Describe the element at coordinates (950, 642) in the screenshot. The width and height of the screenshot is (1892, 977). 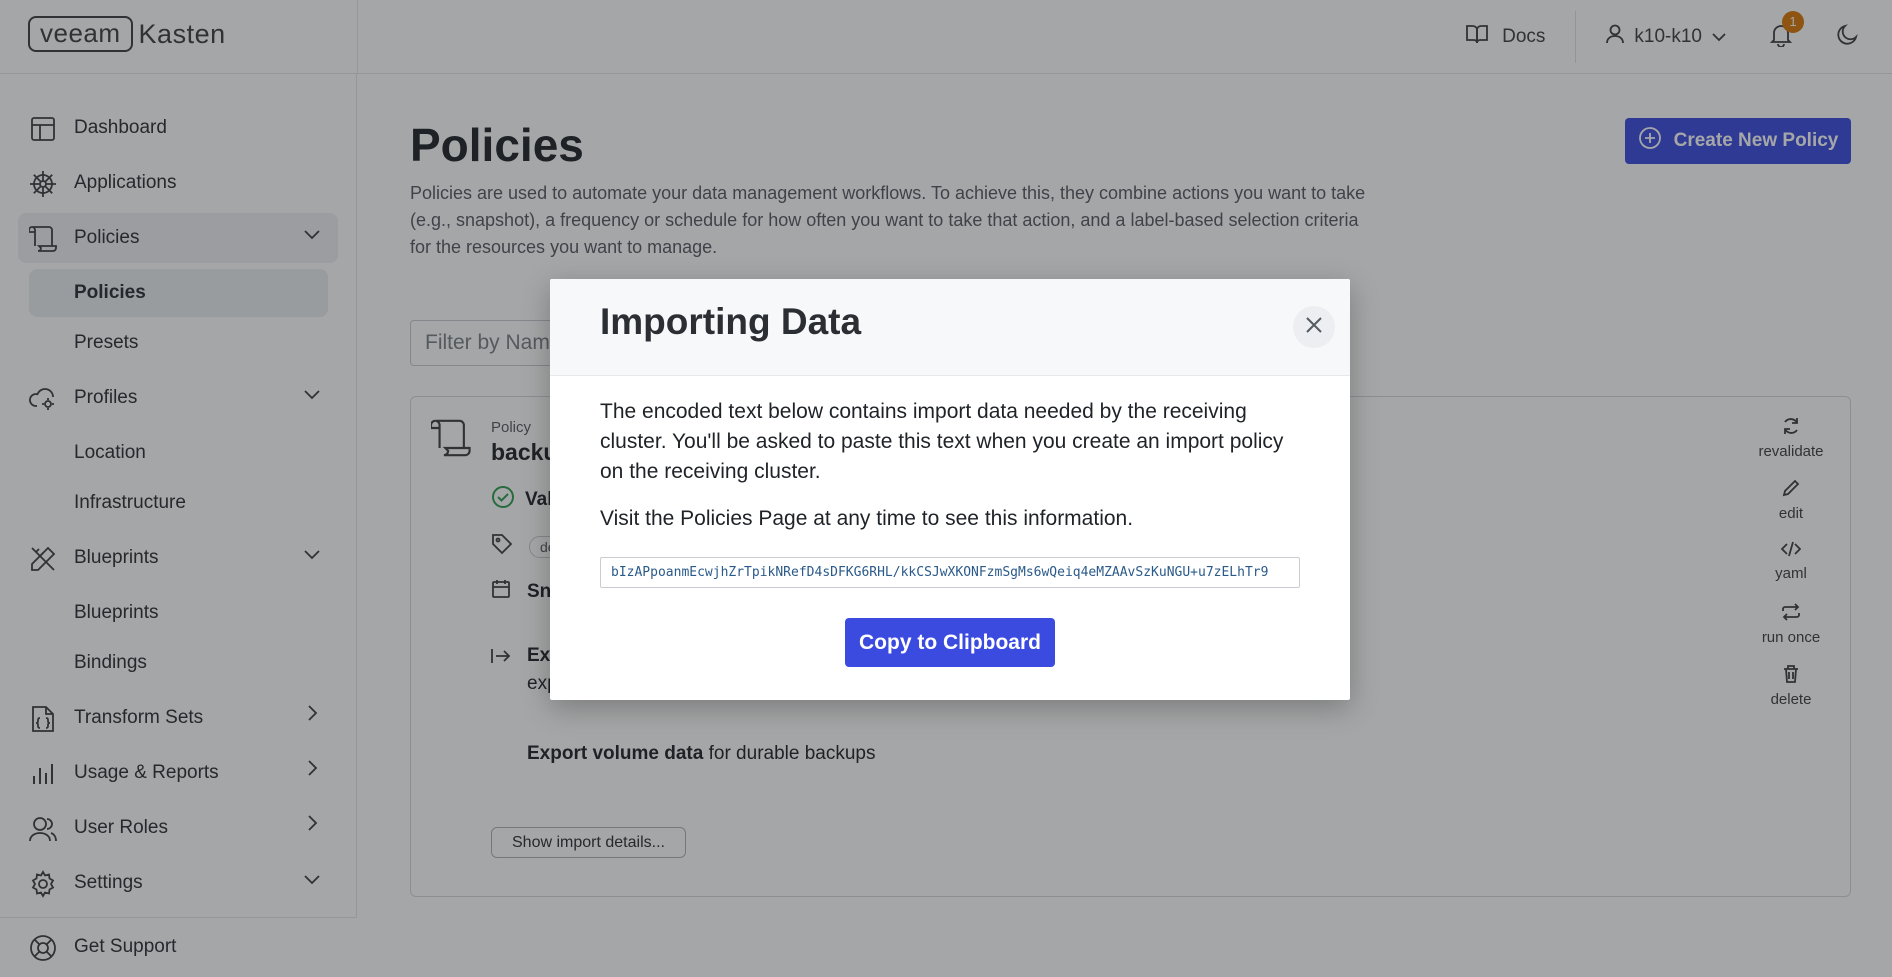
I see `copy-to-clipboard-button: Copy to Clipboard` at that location.